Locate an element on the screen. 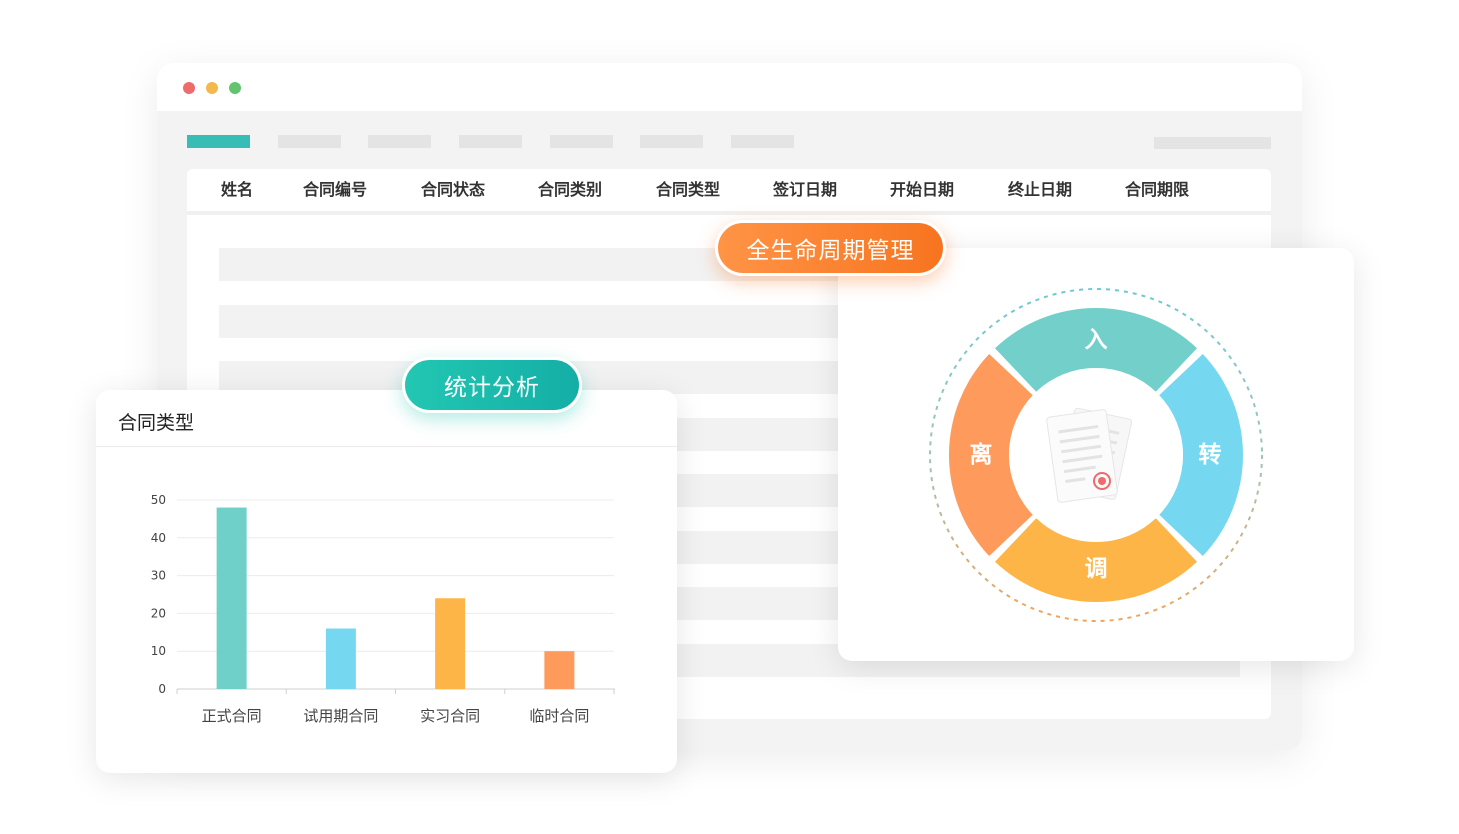 The height and width of the screenshot is (834, 1459). tab-active is located at coordinates (218, 141).